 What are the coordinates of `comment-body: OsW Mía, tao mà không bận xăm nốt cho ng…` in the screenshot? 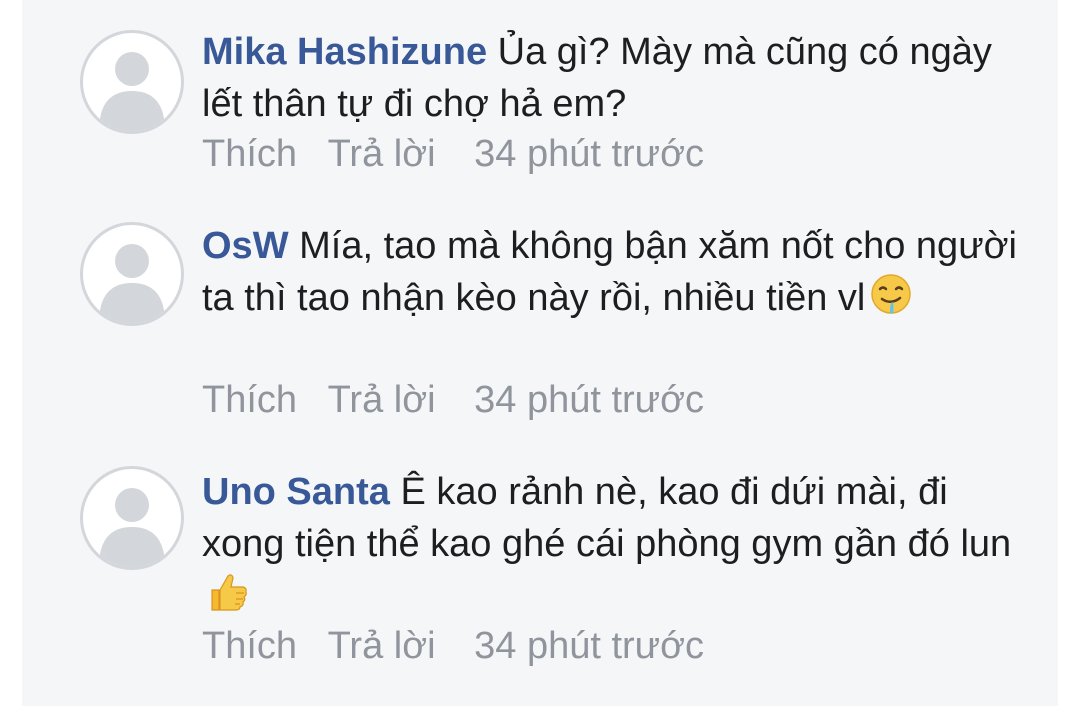 It's located at (612, 272).